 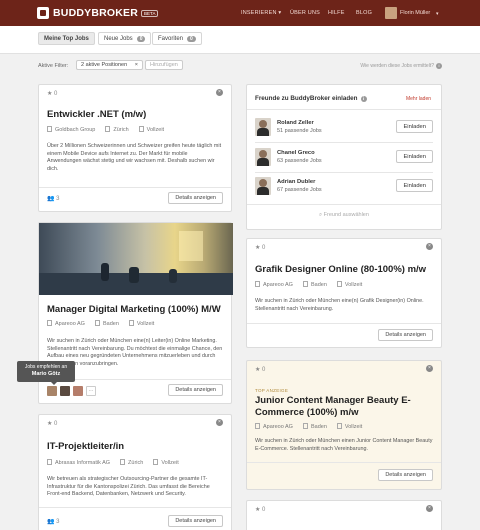 I want to click on rating-count: 0, so click(x=56, y=94).